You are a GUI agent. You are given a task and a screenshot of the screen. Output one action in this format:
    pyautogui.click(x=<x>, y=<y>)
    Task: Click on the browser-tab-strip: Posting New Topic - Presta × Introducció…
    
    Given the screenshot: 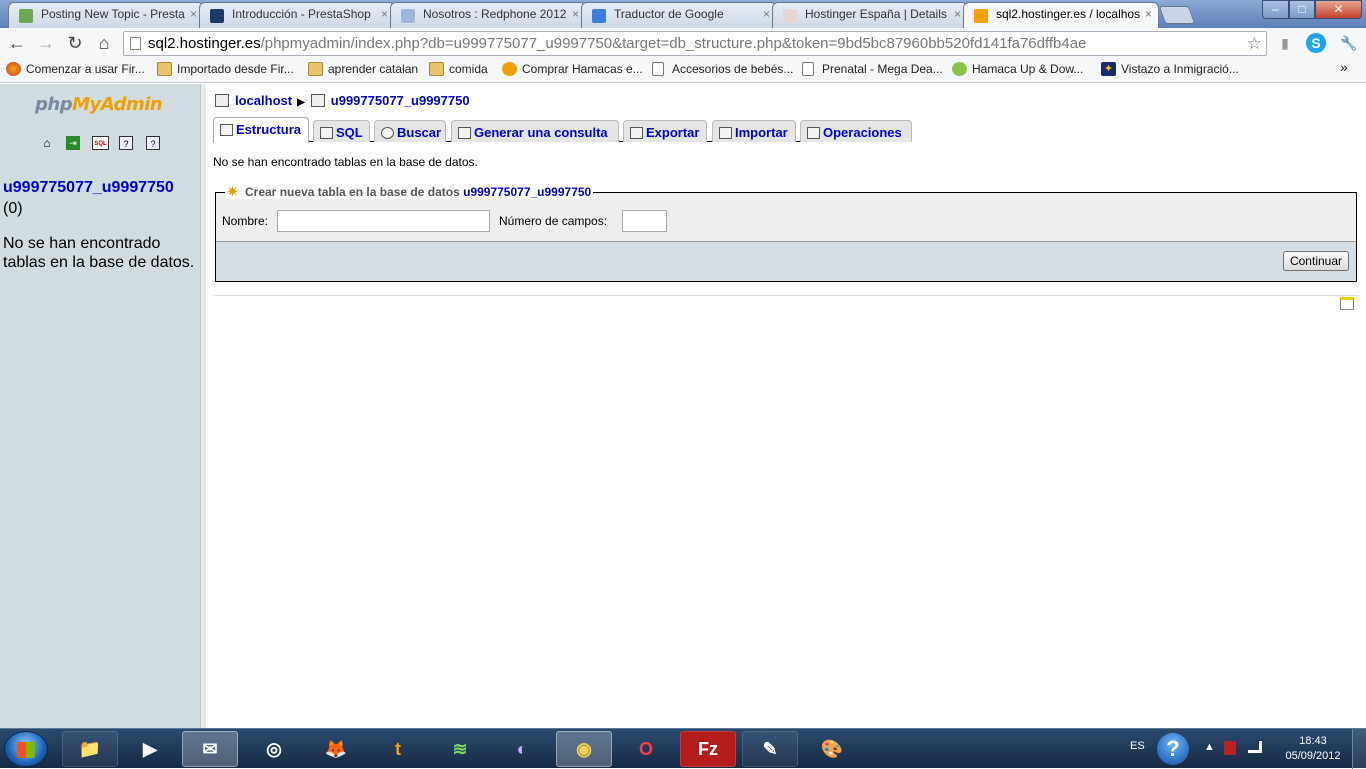 What is the action you would take?
    pyautogui.click(x=683, y=14)
    